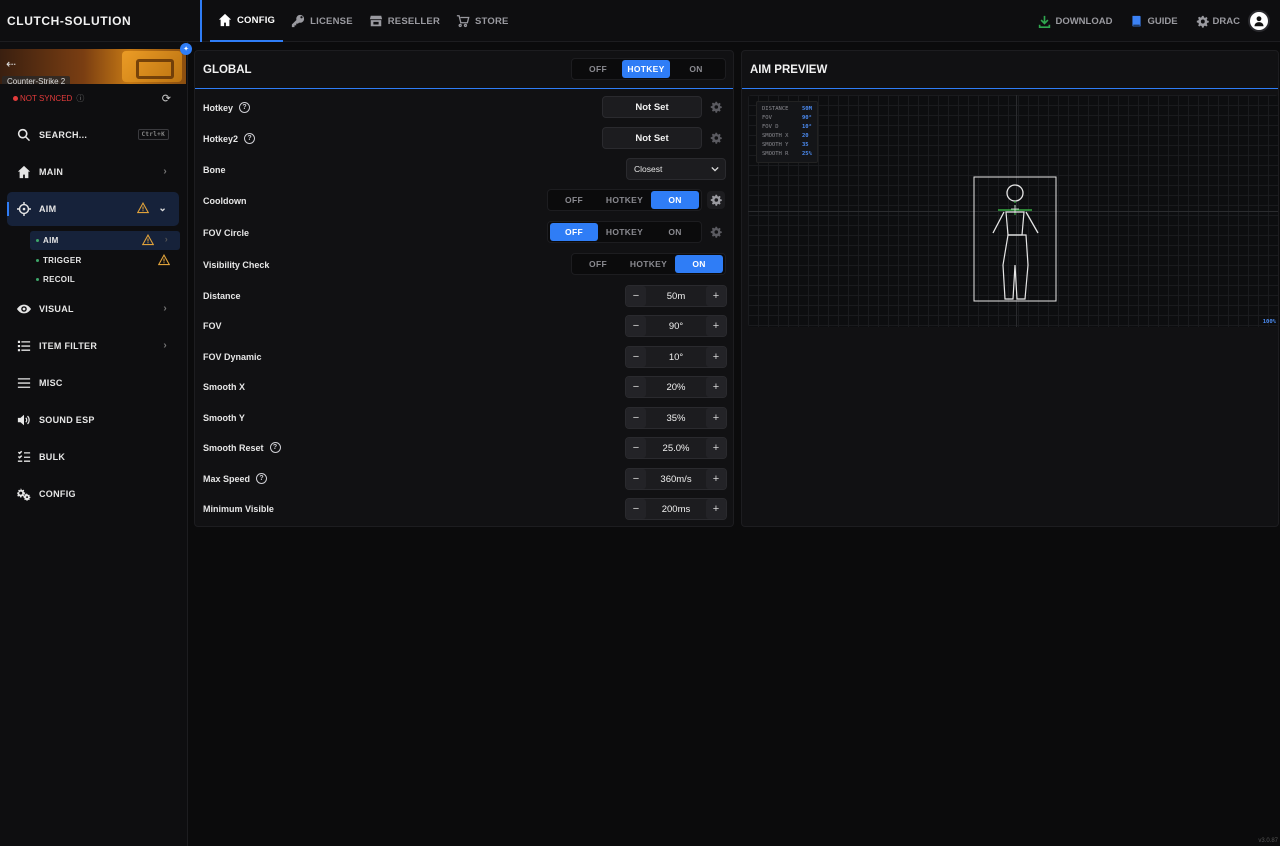  What do you see at coordinates (166, 98) in the screenshot?
I see `refresh-icon: ⟳` at bounding box center [166, 98].